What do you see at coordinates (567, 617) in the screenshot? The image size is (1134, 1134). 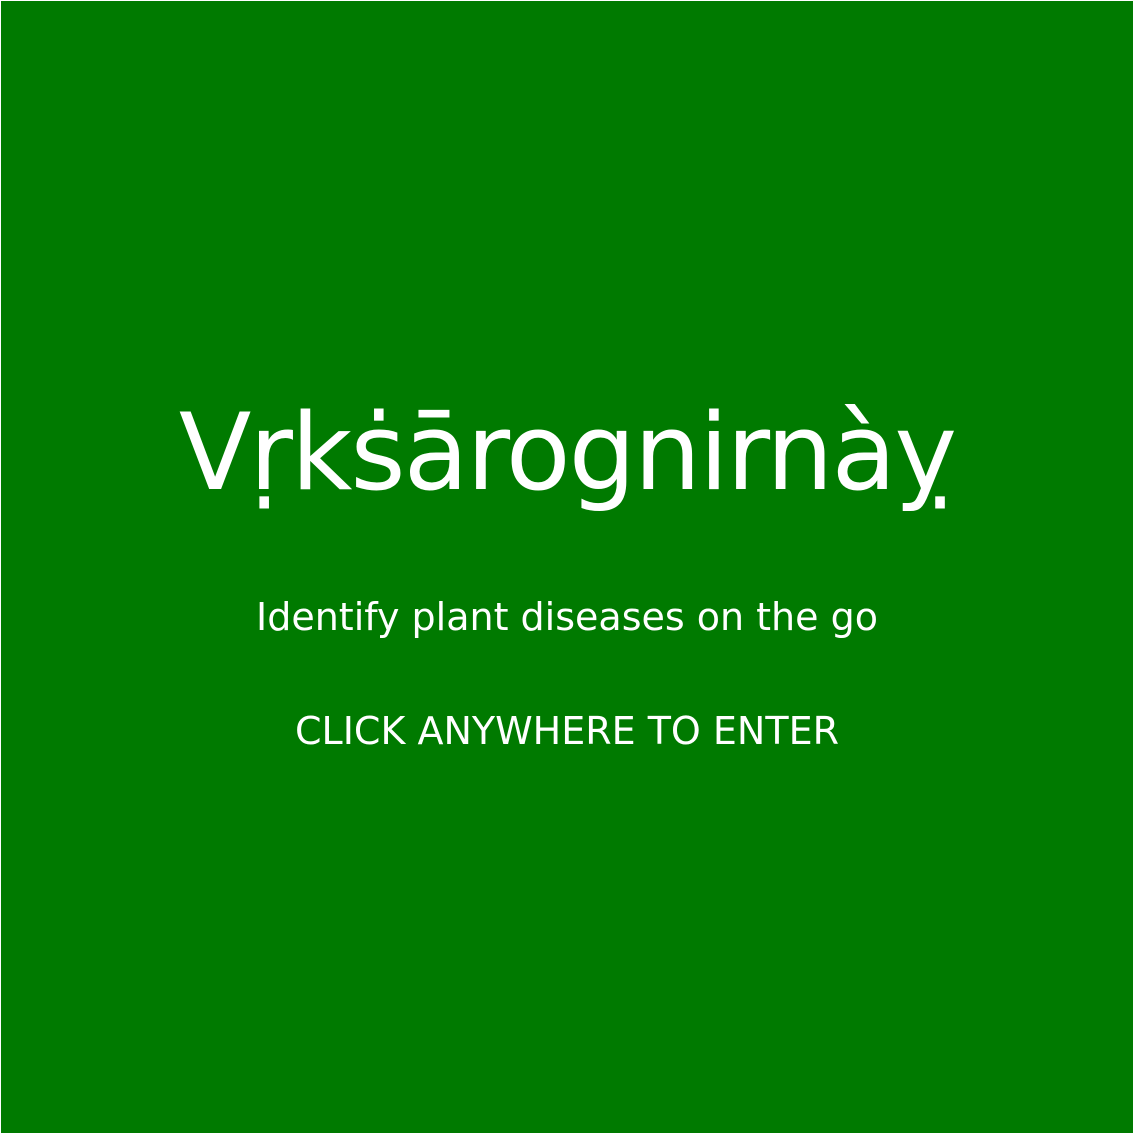 I see `app-tagline: Identify plant diseases on the go` at bounding box center [567, 617].